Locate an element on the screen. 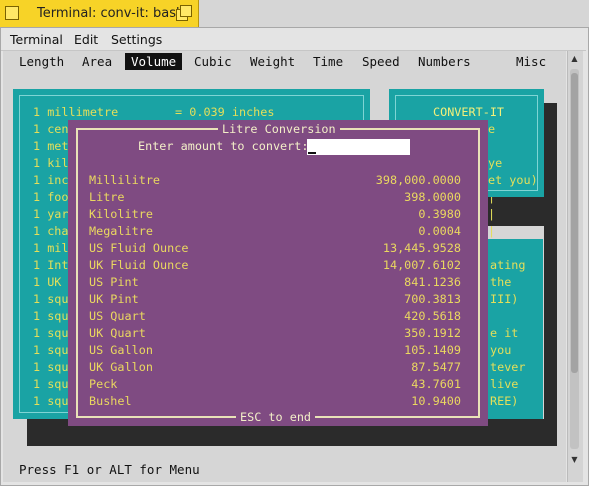  conversion-list-line: 1 cen is located at coordinates (51, 129).